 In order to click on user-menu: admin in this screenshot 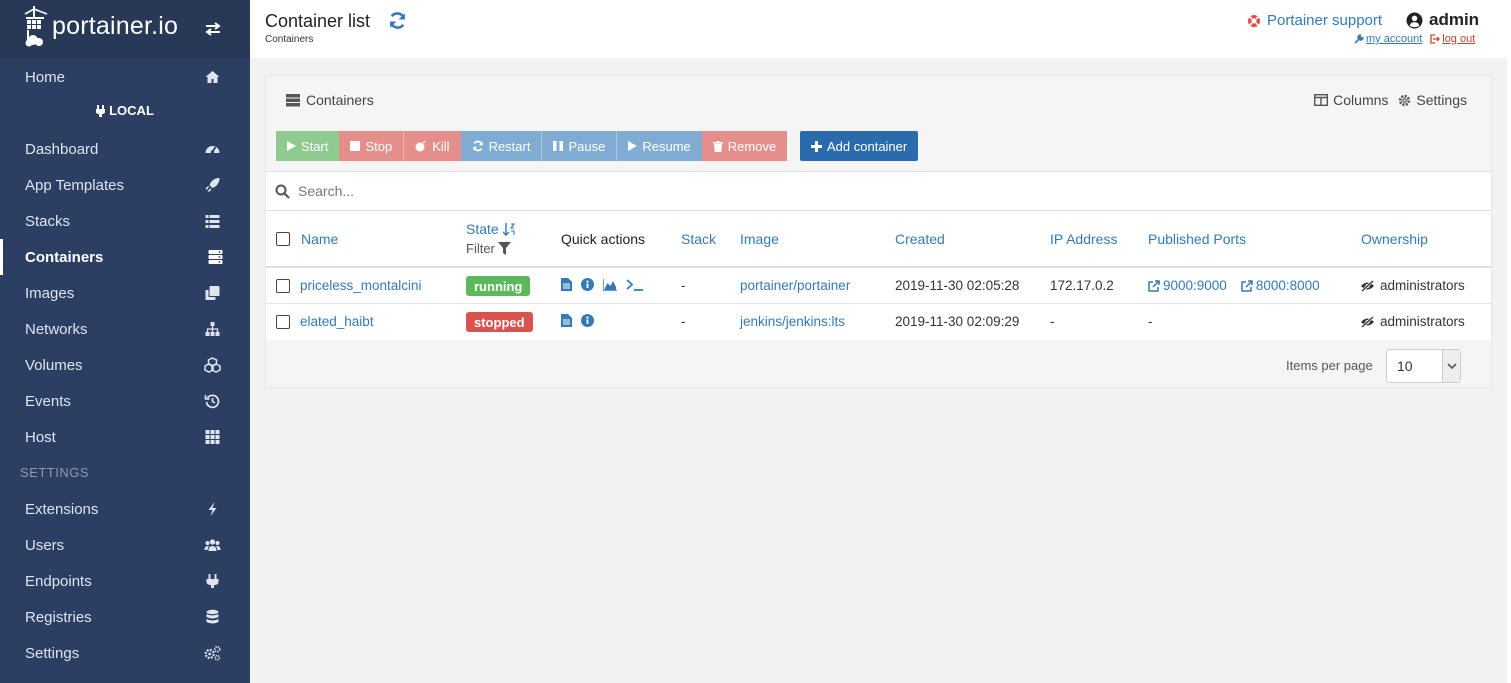, I will do `click(1442, 20)`.